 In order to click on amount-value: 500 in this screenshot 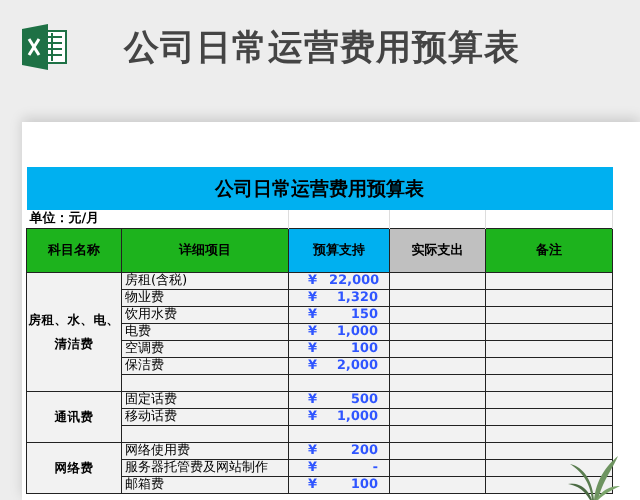, I will do `click(364, 400)`.